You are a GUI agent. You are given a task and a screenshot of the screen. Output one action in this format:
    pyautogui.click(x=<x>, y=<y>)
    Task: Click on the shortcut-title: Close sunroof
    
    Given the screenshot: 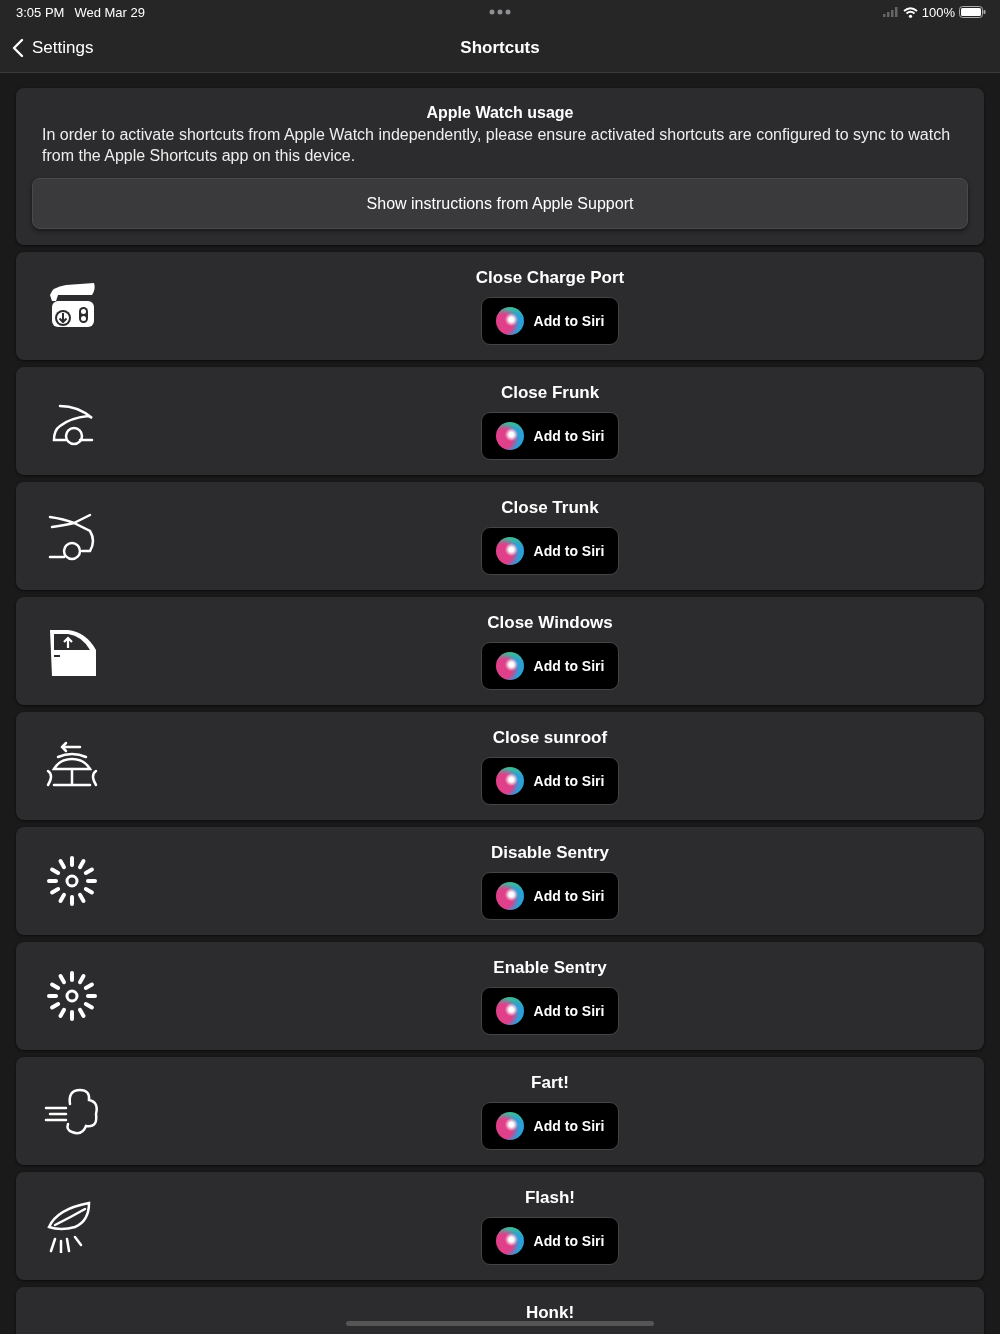 What is the action you would take?
    pyautogui.click(x=550, y=738)
    